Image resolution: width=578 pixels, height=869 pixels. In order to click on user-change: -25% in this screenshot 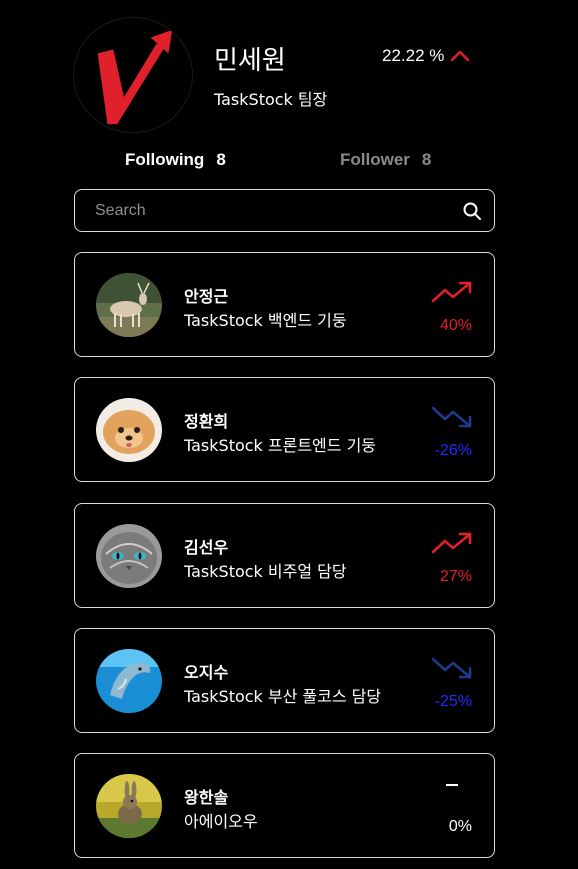, I will do `click(453, 701)`.